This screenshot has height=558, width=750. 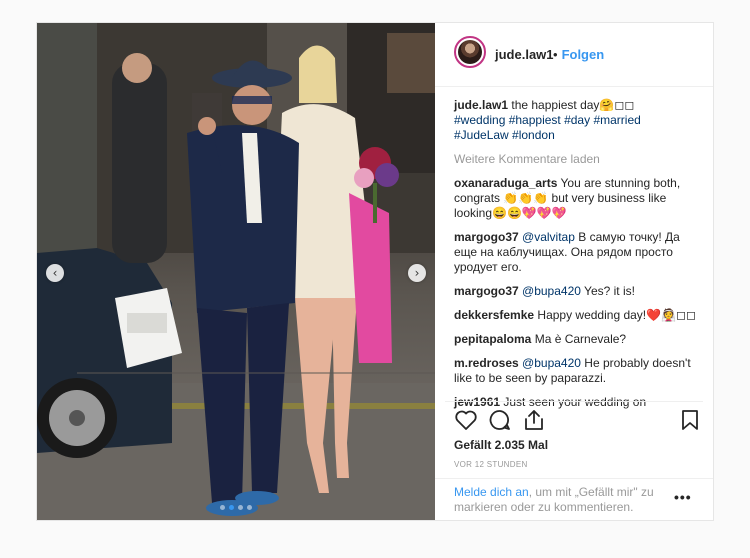 What do you see at coordinates (494, 315) in the screenshot?
I see `comment-username: dekkersfemke` at bounding box center [494, 315].